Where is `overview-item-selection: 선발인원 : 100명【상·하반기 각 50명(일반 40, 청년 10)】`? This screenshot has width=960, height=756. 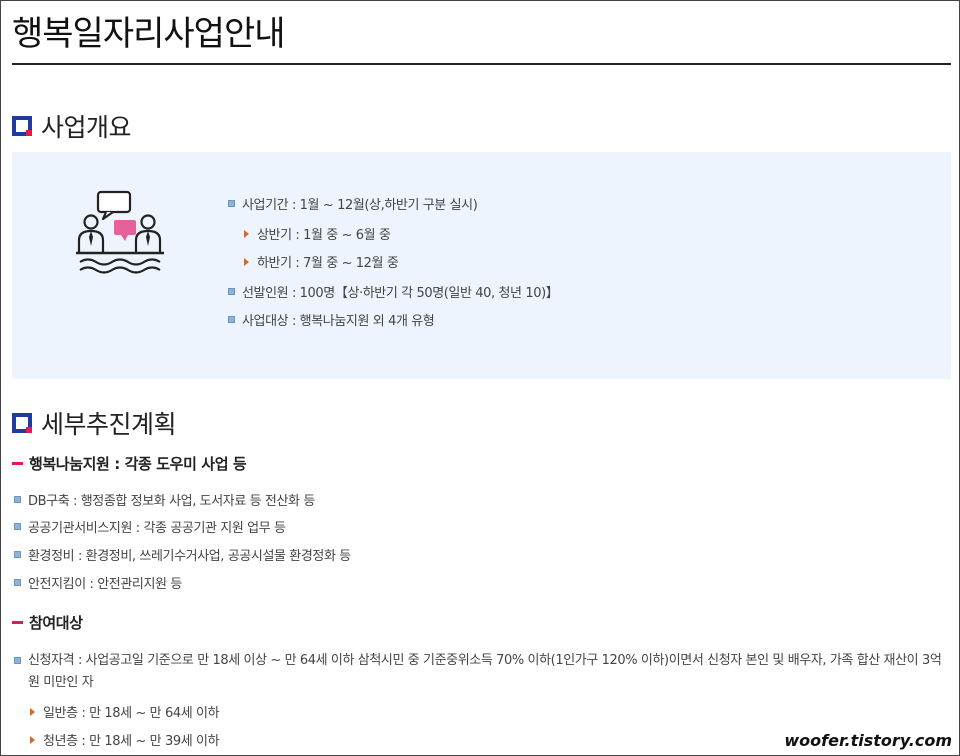
overview-item-selection: 선발인원 : 100명【상·하반기 각 50명(일반 40, 청년 10)】 is located at coordinates (393, 291).